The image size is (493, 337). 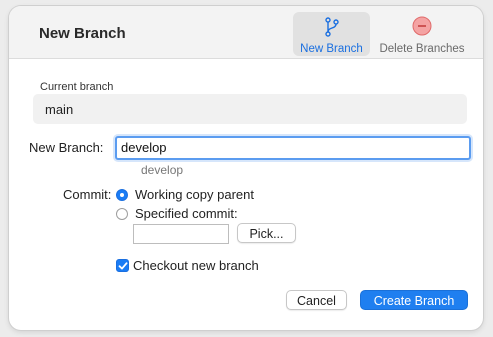 What do you see at coordinates (331, 27) in the screenshot?
I see `branch-icon` at bounding box center [331, 27].